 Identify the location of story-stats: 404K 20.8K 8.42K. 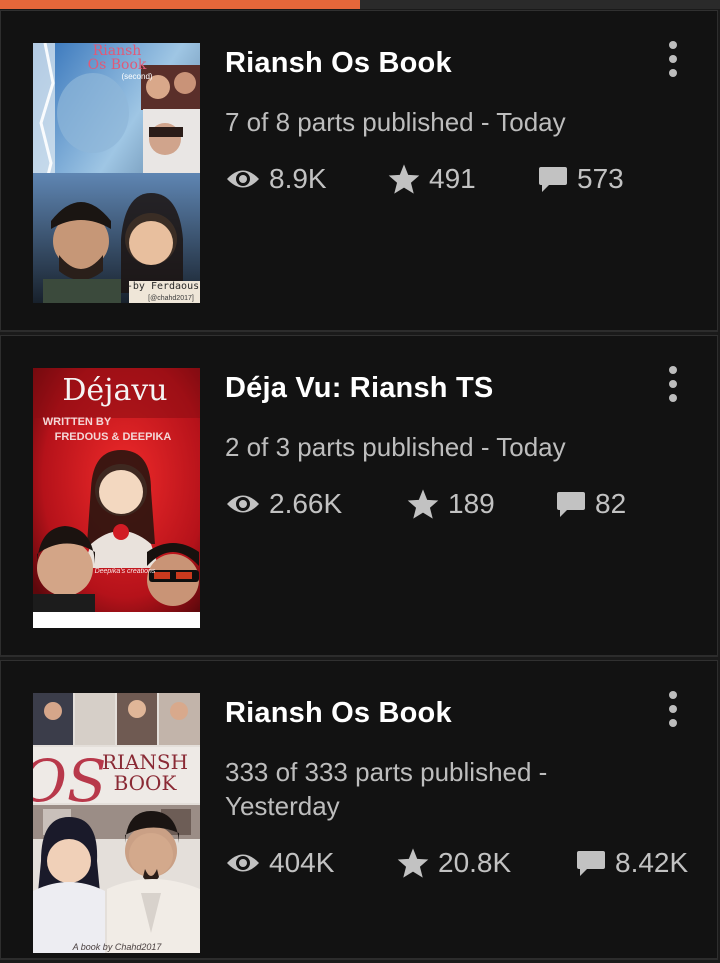
(470, 863).